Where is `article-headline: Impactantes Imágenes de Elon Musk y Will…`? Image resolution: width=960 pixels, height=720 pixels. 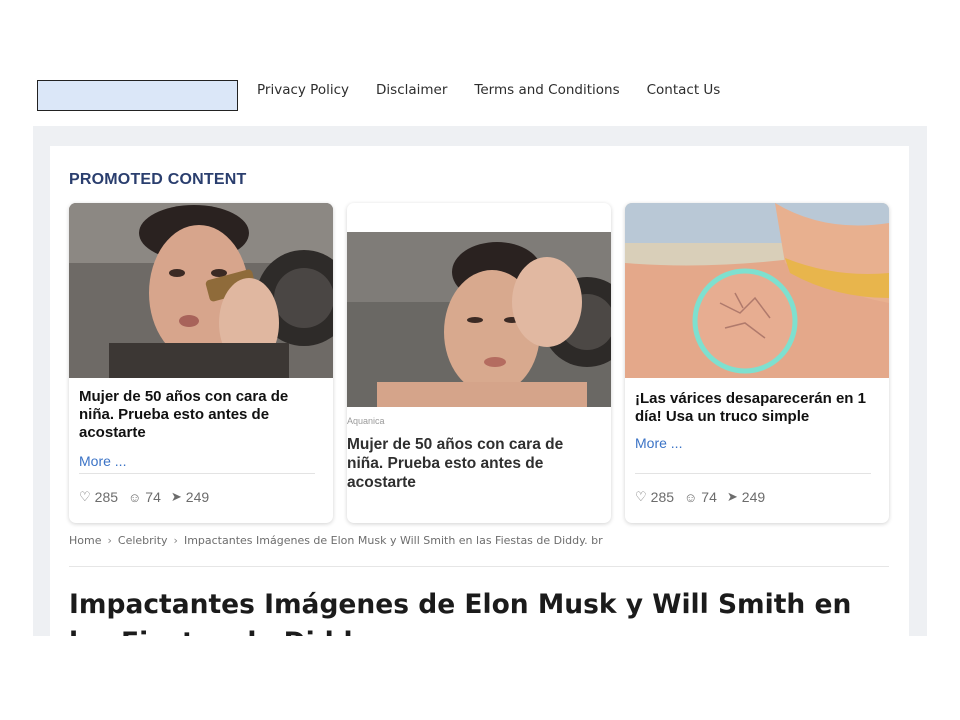 article-headline: Impactantes Imágenes de Elon Musk y Will… is located at coordinates (460, 612).